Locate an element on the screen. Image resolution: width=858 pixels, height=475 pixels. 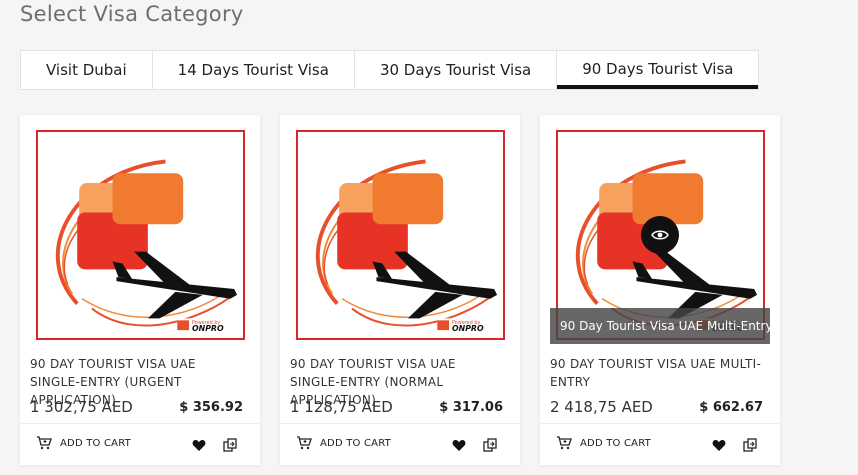
price-usd: $ 662.67 is located at coordinates (731, 407).